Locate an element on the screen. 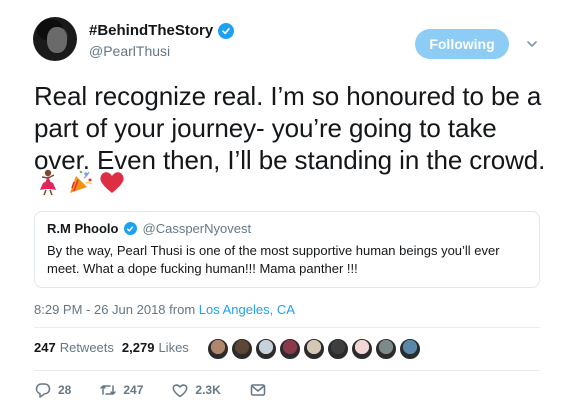  liker-avatars is located at coordinates (314, 349).